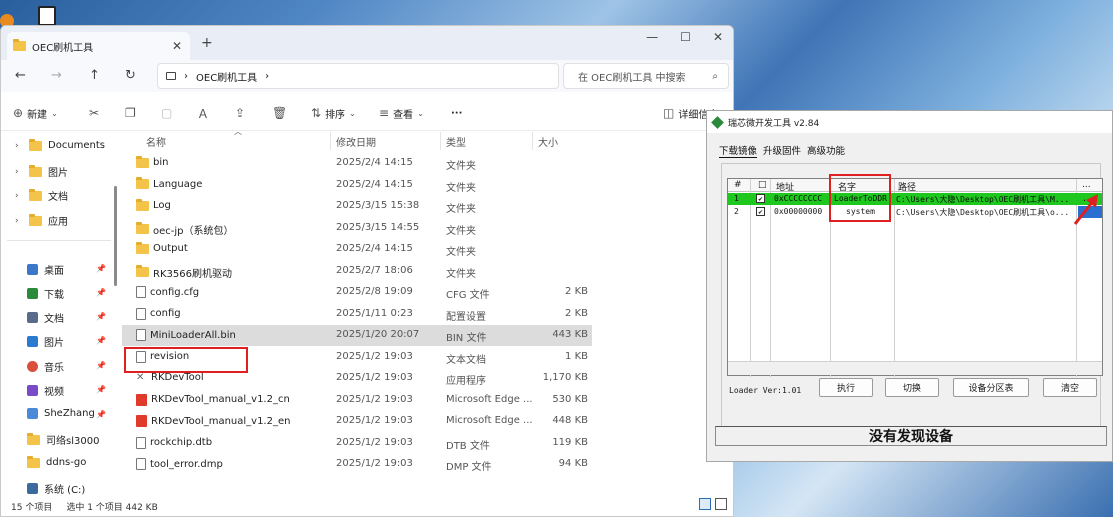 This screenshot has width=1113, height=517. What do you see at coordinates (456, 141) in the screenshot?
I see `column-type: 类型` at bounding box center [456, 141].